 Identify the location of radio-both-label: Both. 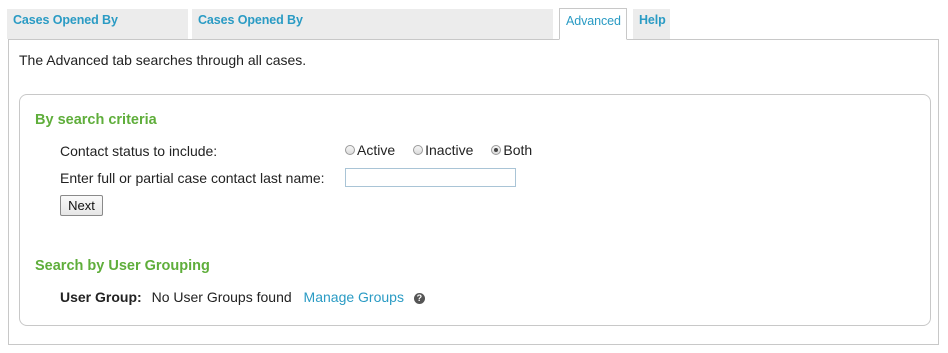
(518, 150).